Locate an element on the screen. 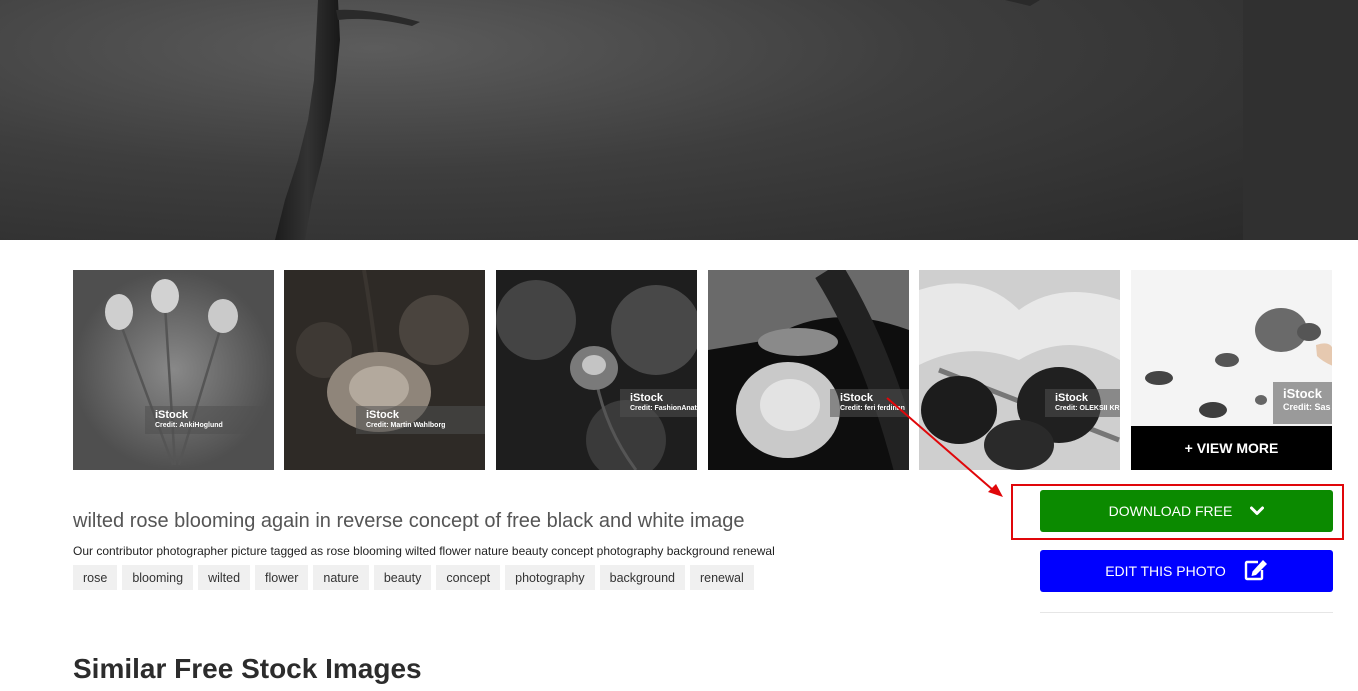 The width and height of the screenshot is (1358, 691). watermark: iStock Credit: feri ferdinan is located at coordinates (869, 403).